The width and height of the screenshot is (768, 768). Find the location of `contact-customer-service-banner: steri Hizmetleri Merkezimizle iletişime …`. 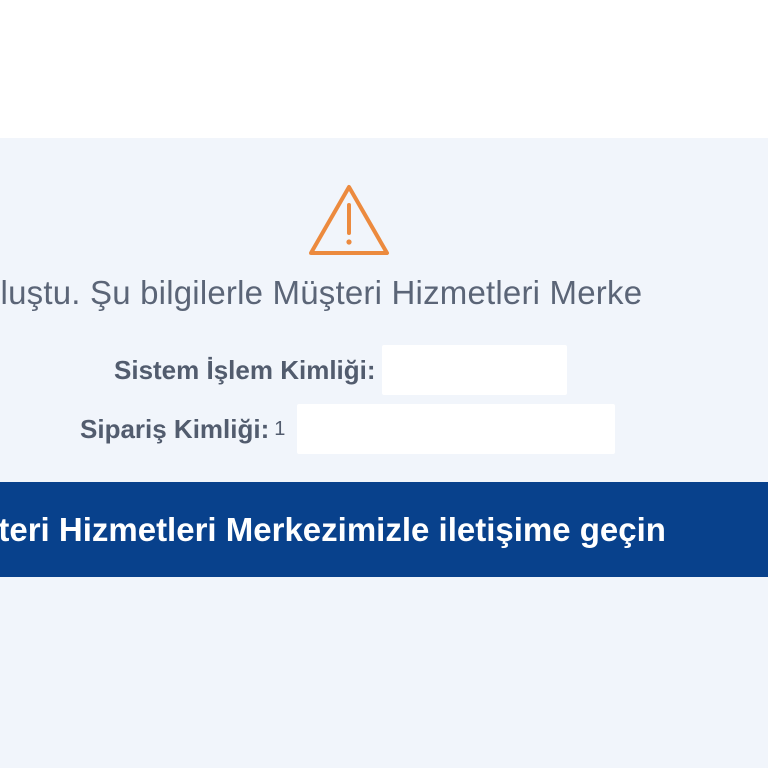

contact-customer-service-banner: steri Hizmetleri Merkezimizle iletişime … is located at coordinates (384, 529).